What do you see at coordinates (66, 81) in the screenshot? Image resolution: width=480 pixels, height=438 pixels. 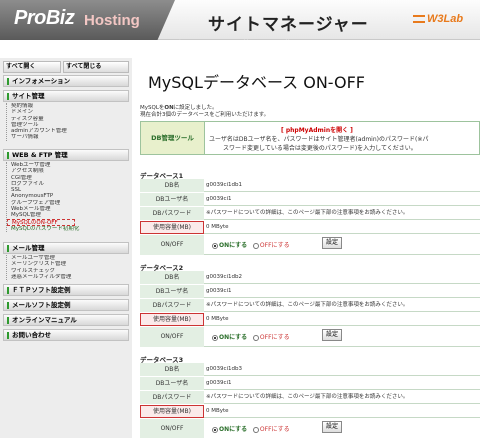 I see `sidebar-section-info: インフォメーション` at bounding box center [66, 81].